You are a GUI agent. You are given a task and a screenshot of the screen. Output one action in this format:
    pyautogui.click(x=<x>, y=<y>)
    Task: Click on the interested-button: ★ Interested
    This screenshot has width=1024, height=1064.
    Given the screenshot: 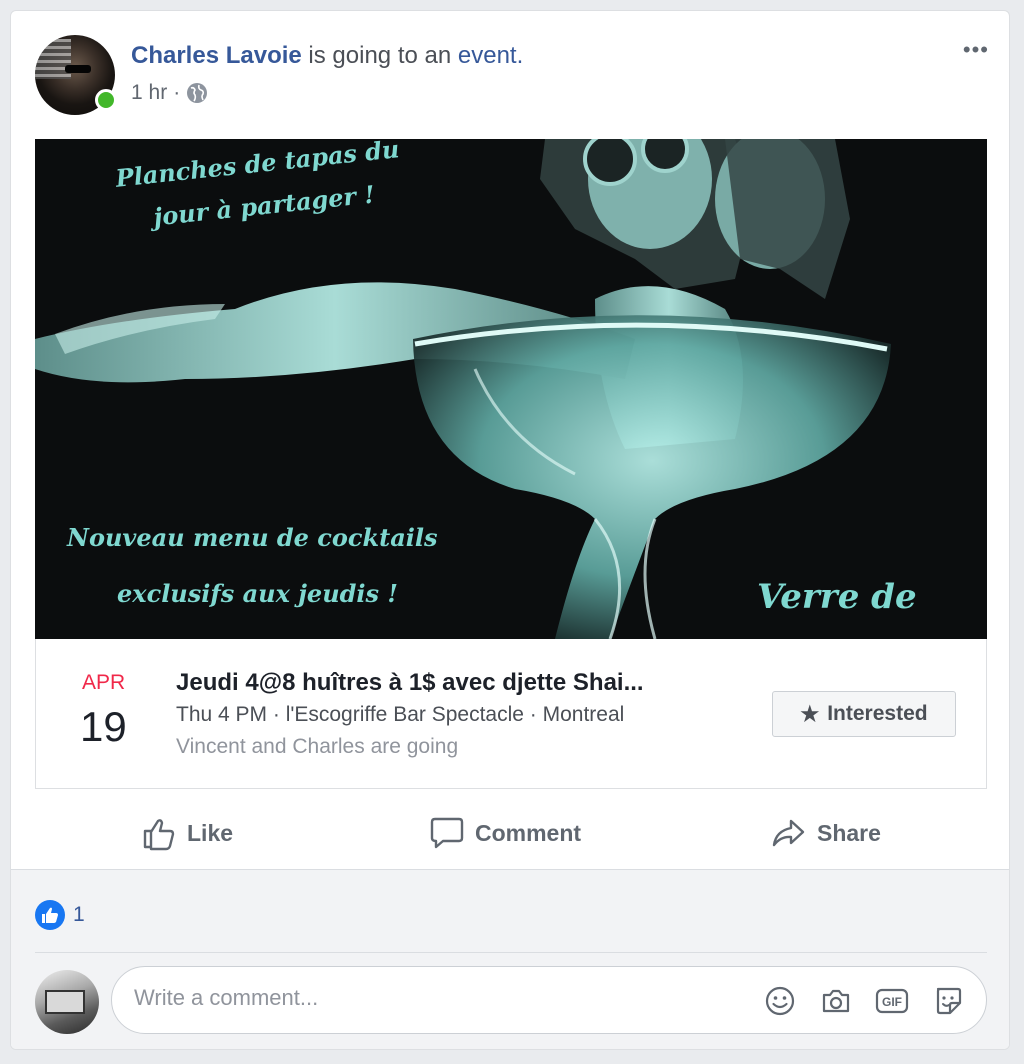 What is the action you would take?
    pyautogui.click(x=864, y=714)
    